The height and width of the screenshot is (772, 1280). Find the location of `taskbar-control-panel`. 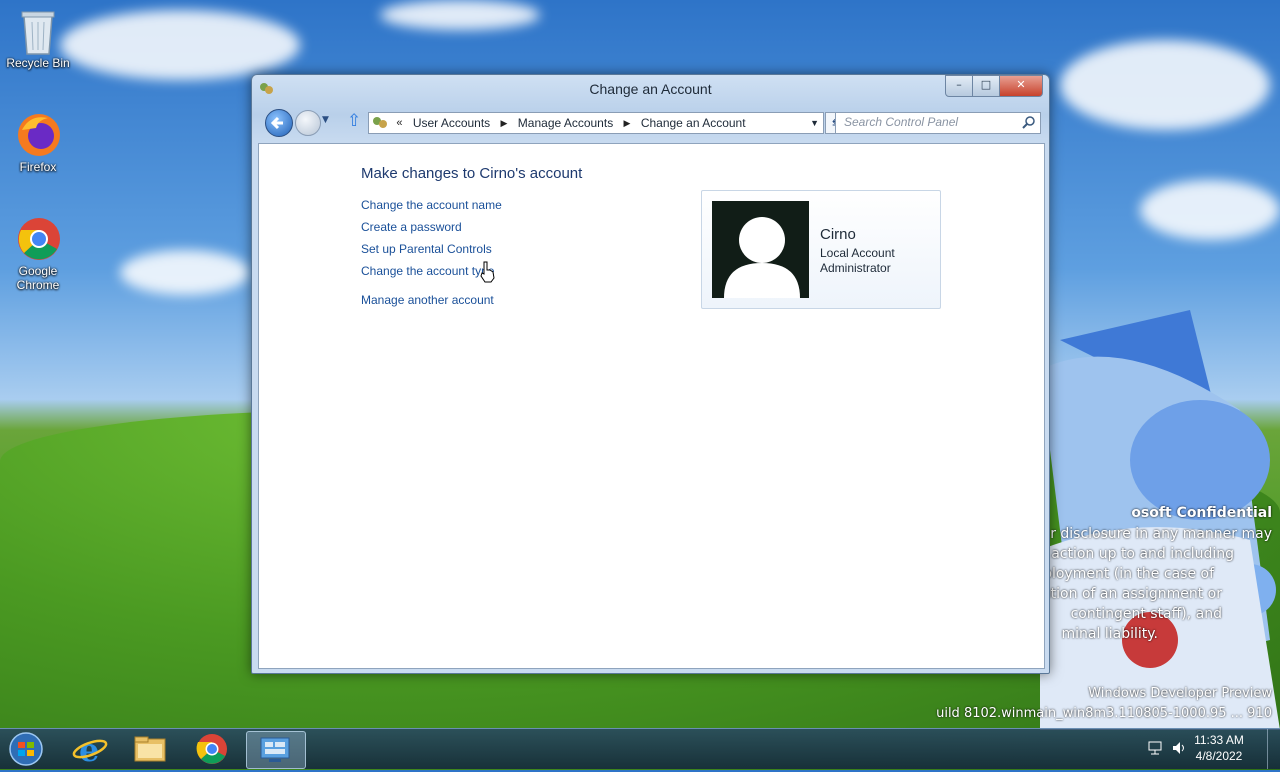

taskbar-control-panel is located at coordinates (276, 750).